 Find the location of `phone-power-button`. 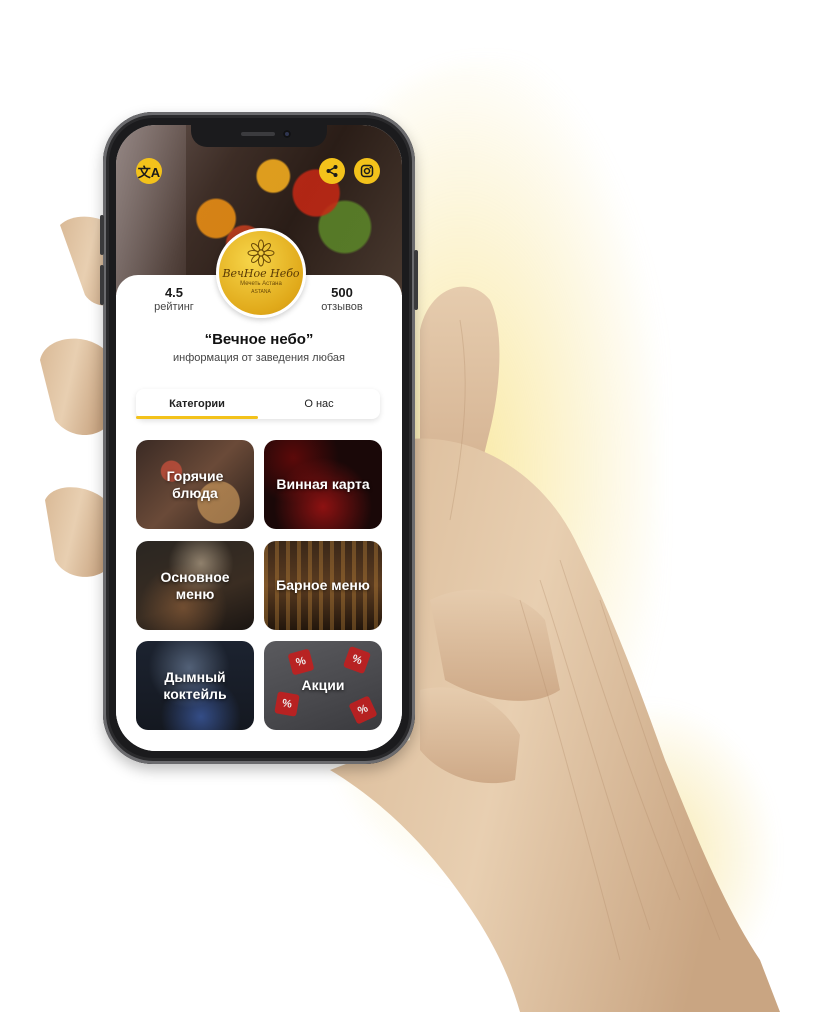

phone-power-button is located at coordinates (416, 280).